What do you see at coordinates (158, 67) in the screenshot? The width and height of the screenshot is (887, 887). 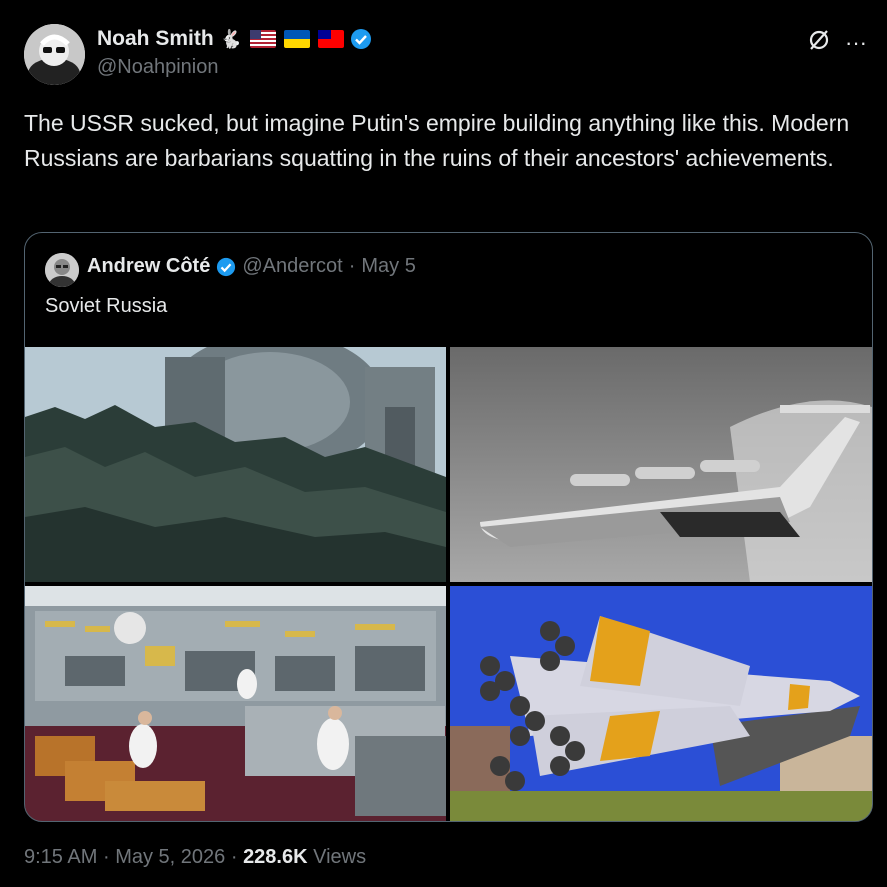 I see `author-handle: @Noahpinion` at bounding box center [158, 67].